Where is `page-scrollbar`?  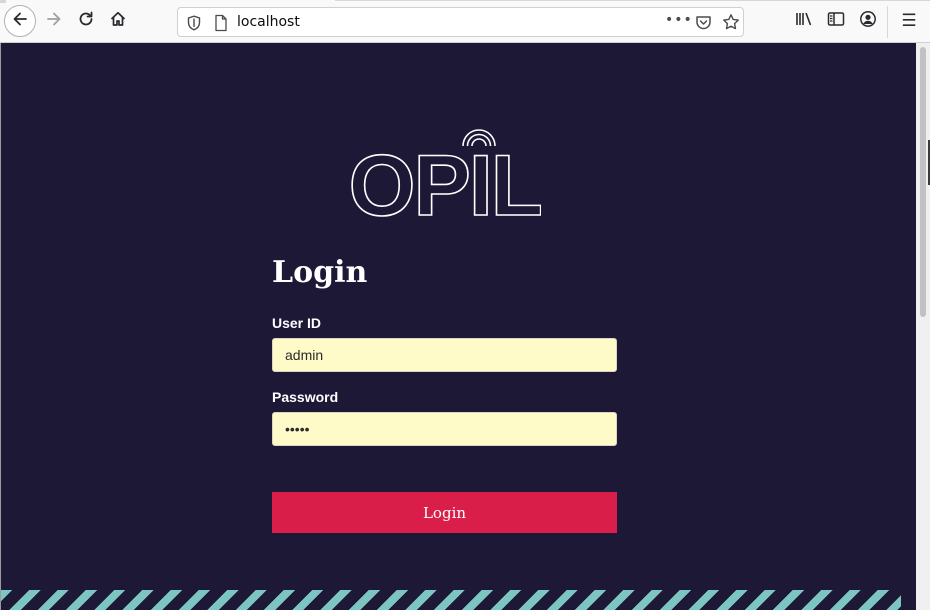
page-scrollbar is located at coordinates (923, 326).